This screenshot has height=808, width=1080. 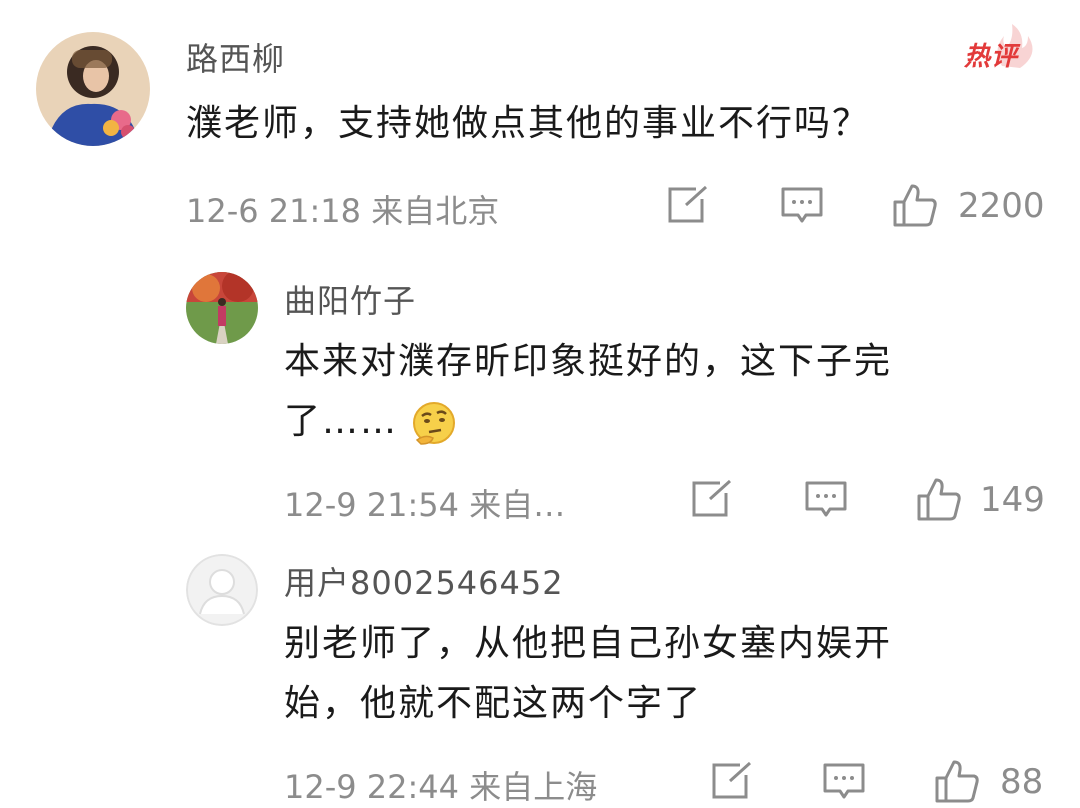 What do you see at coordinates (588, 643) in the screenshot?
I see `comment-text-line-1: 别老师了，从他把自己孙女塞内娱开` at bounding box center [588, 643].